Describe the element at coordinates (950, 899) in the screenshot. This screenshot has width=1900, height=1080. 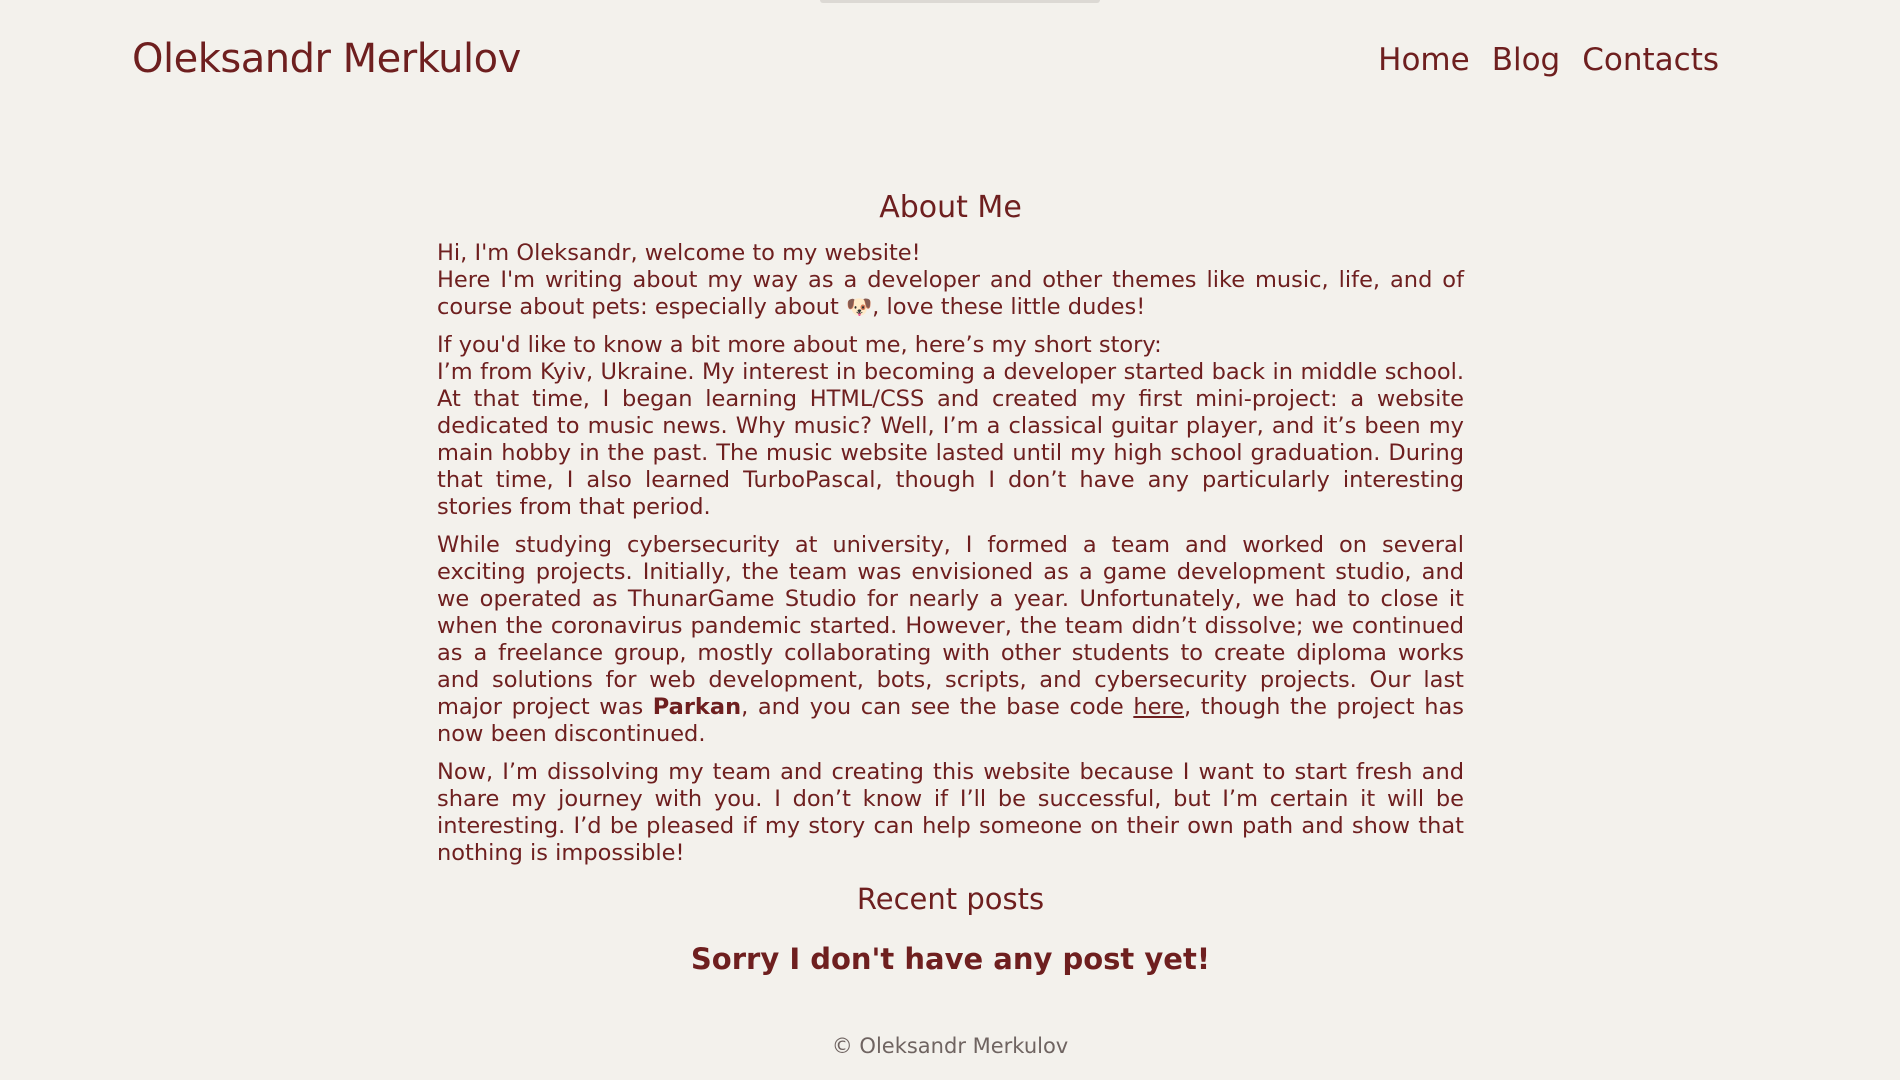
I see `recent-posts-title: Recent posts` at that location.